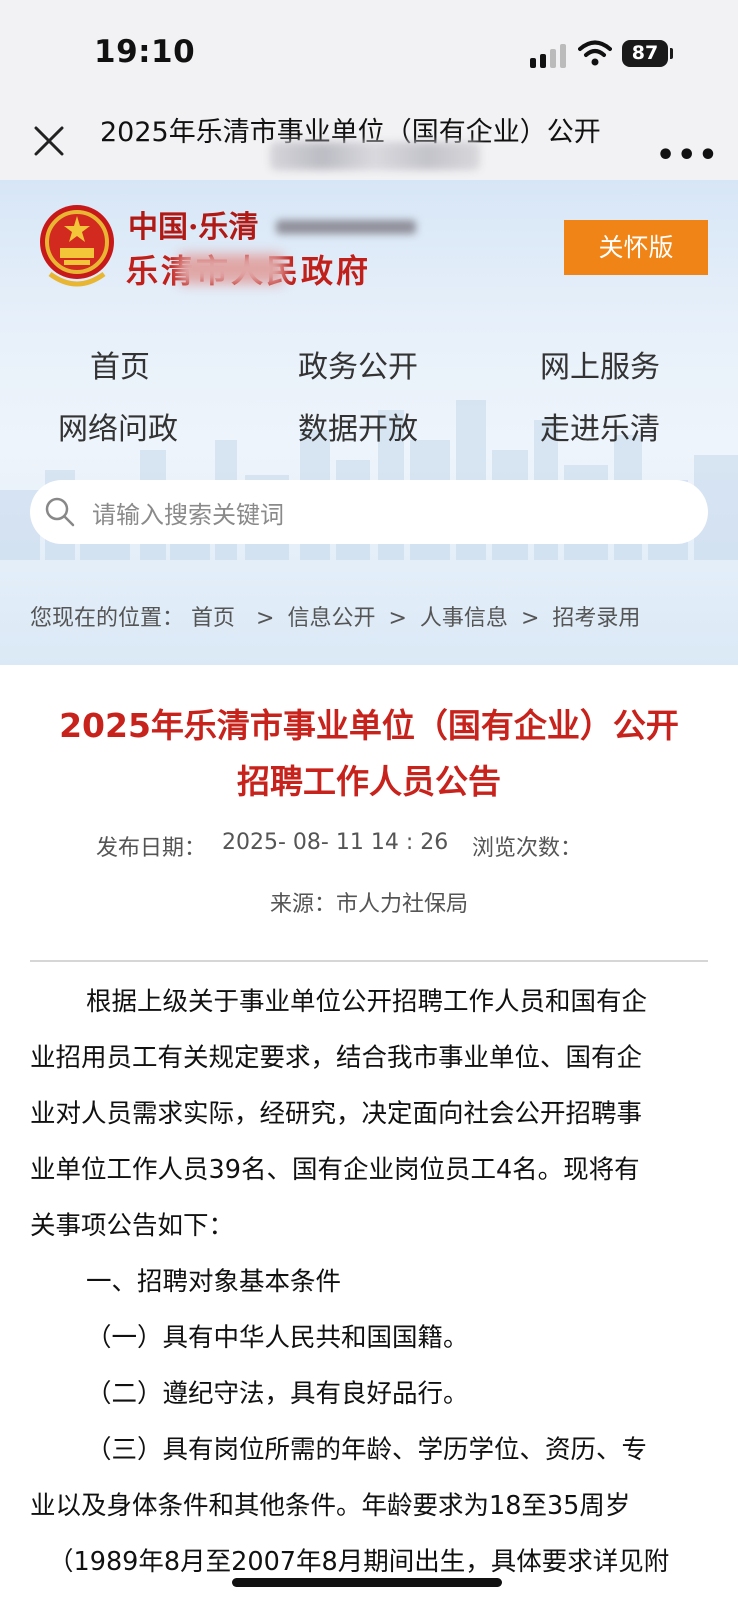 Image resolution: width=738 pixels, height=1600 pixels. What do you see at coordinates (151, 848) in the screenshot?
I see `publish-date-label: 发布日期：` at bounding box center [151, 848].